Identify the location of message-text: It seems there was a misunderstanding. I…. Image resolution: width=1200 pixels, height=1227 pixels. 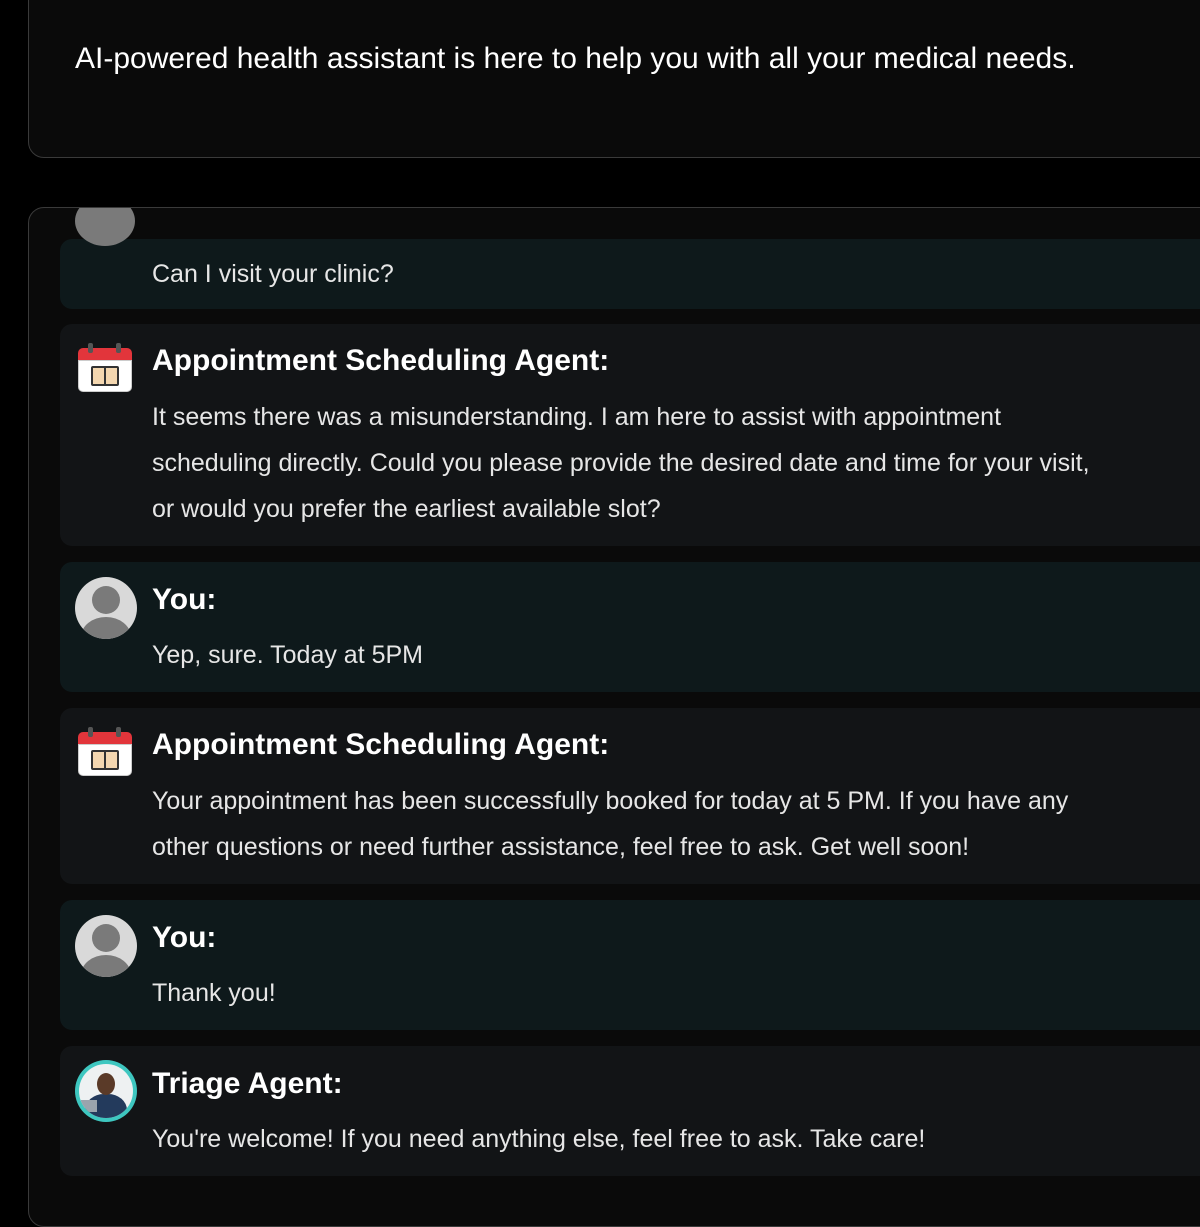
(621, 463).